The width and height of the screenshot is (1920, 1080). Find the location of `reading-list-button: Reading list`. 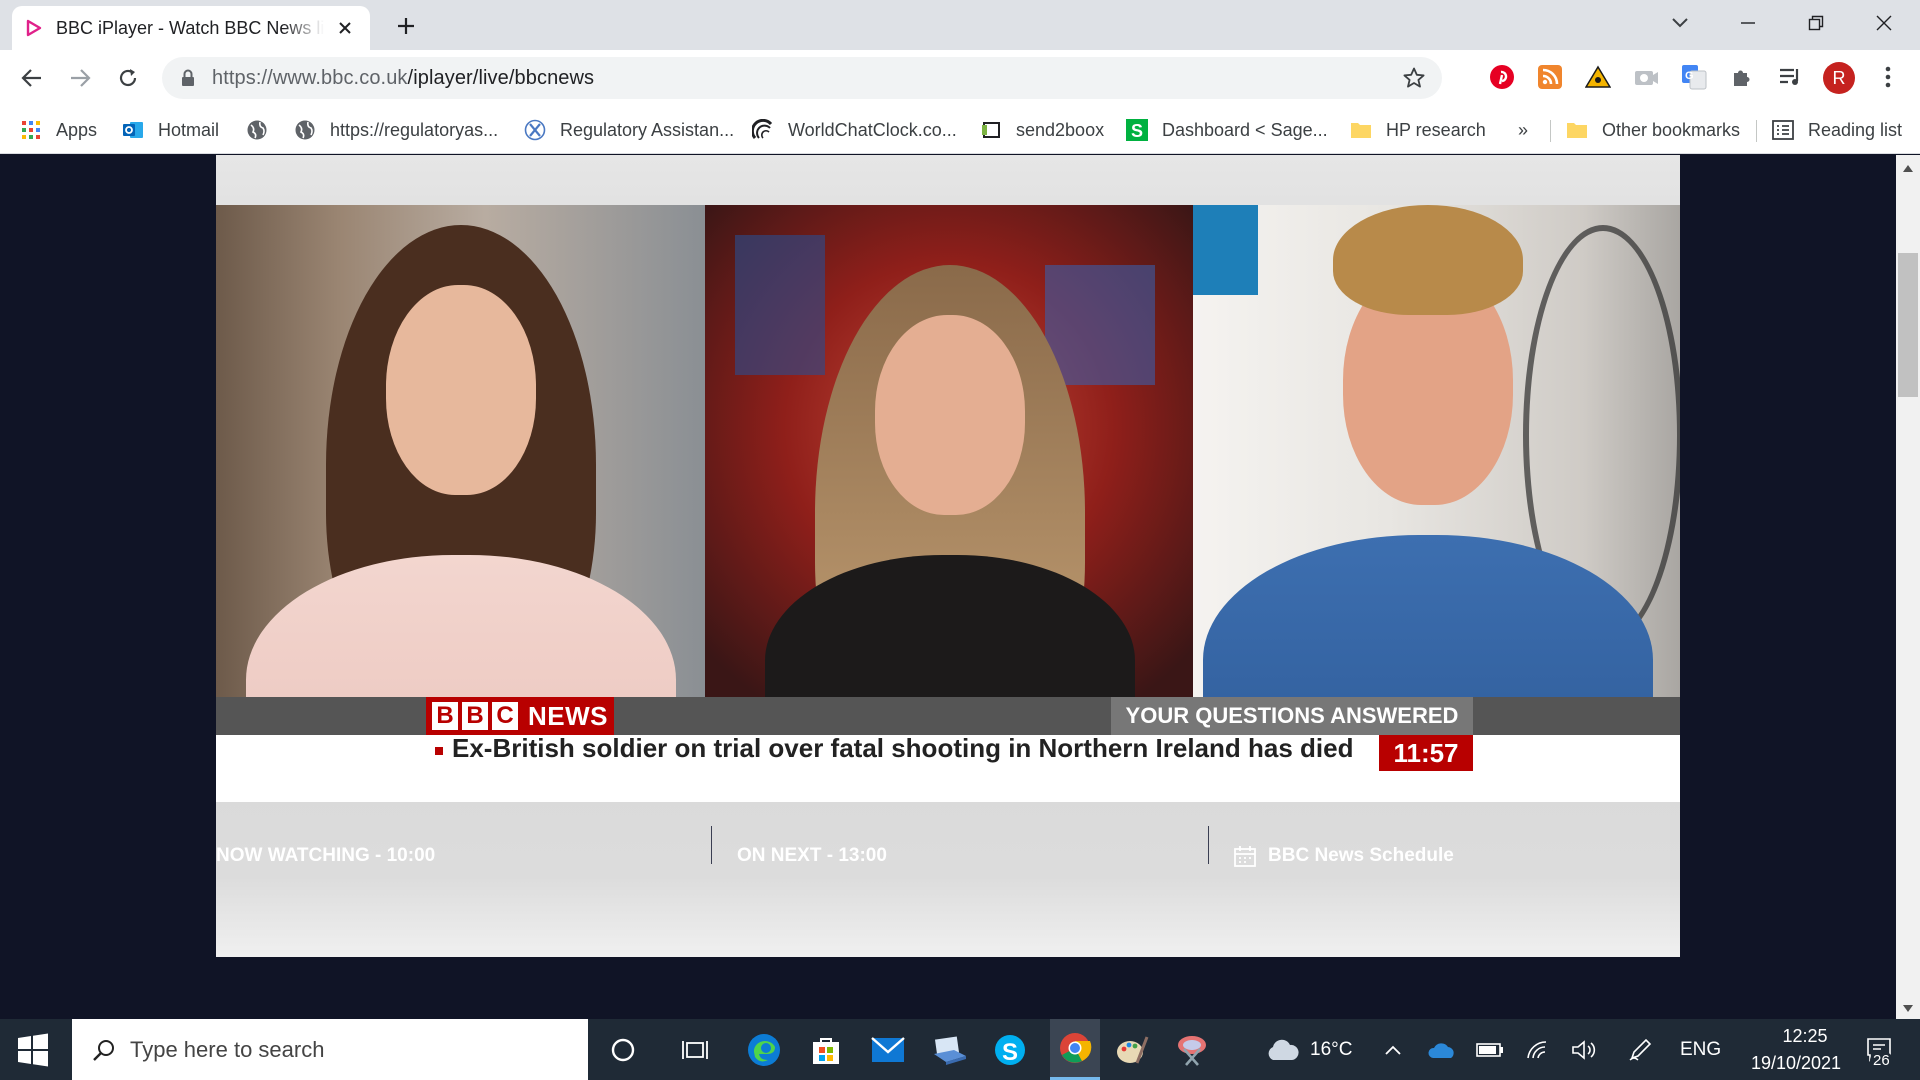

reading-list-button: Reading list is located at coordinates (1837, 130).